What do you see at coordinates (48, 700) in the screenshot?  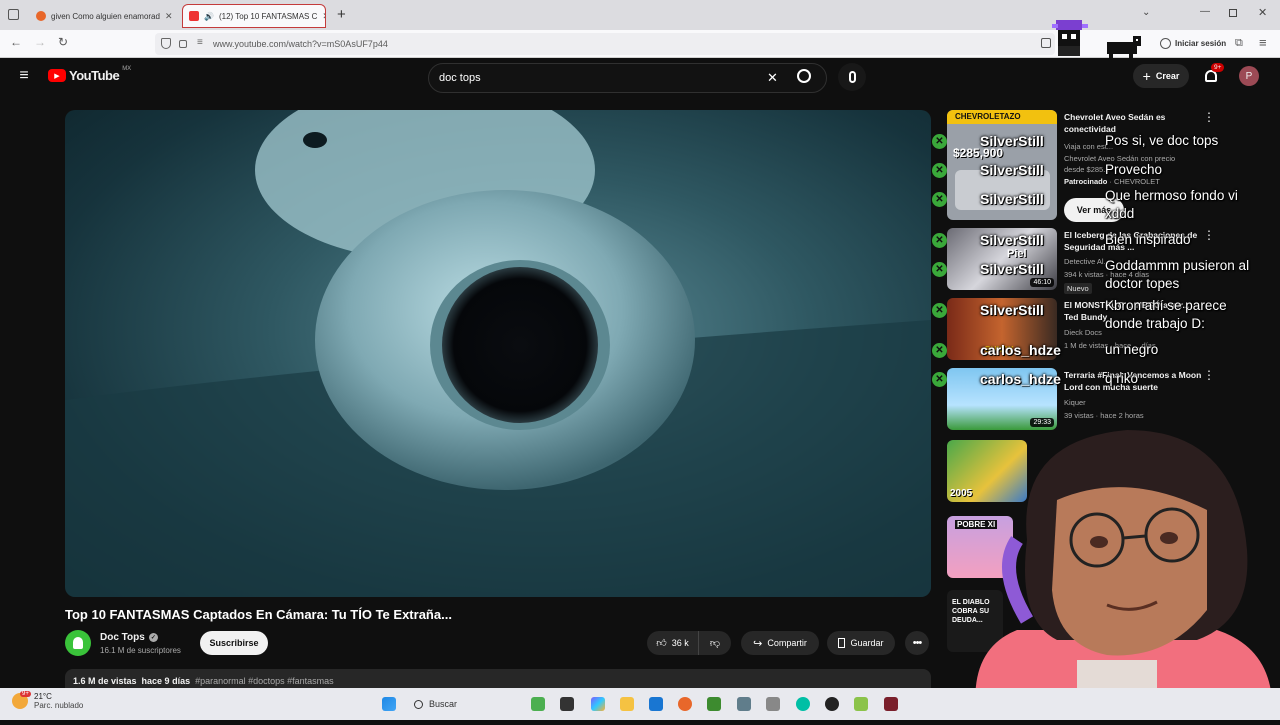 I see `weather-widget: 9+ 21°C Parc. nublado` at bounding box center [48, 700].